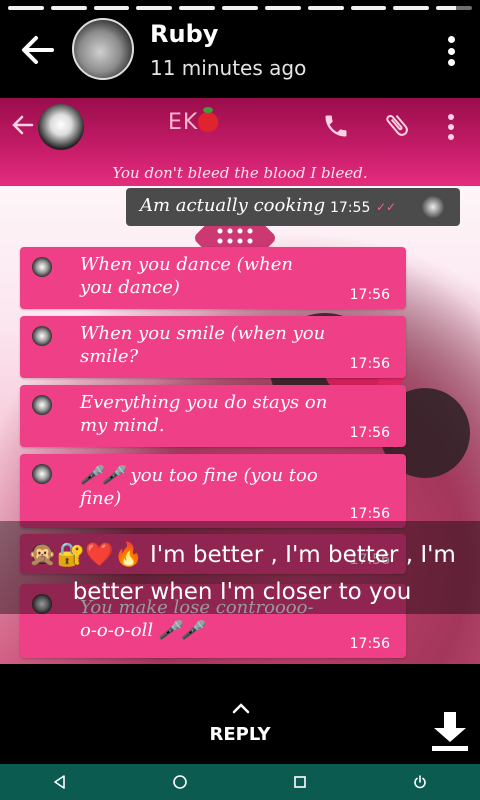  Describe the element at coordinates (336, 126) in the screenshot. I see `phone-icon` at that location.